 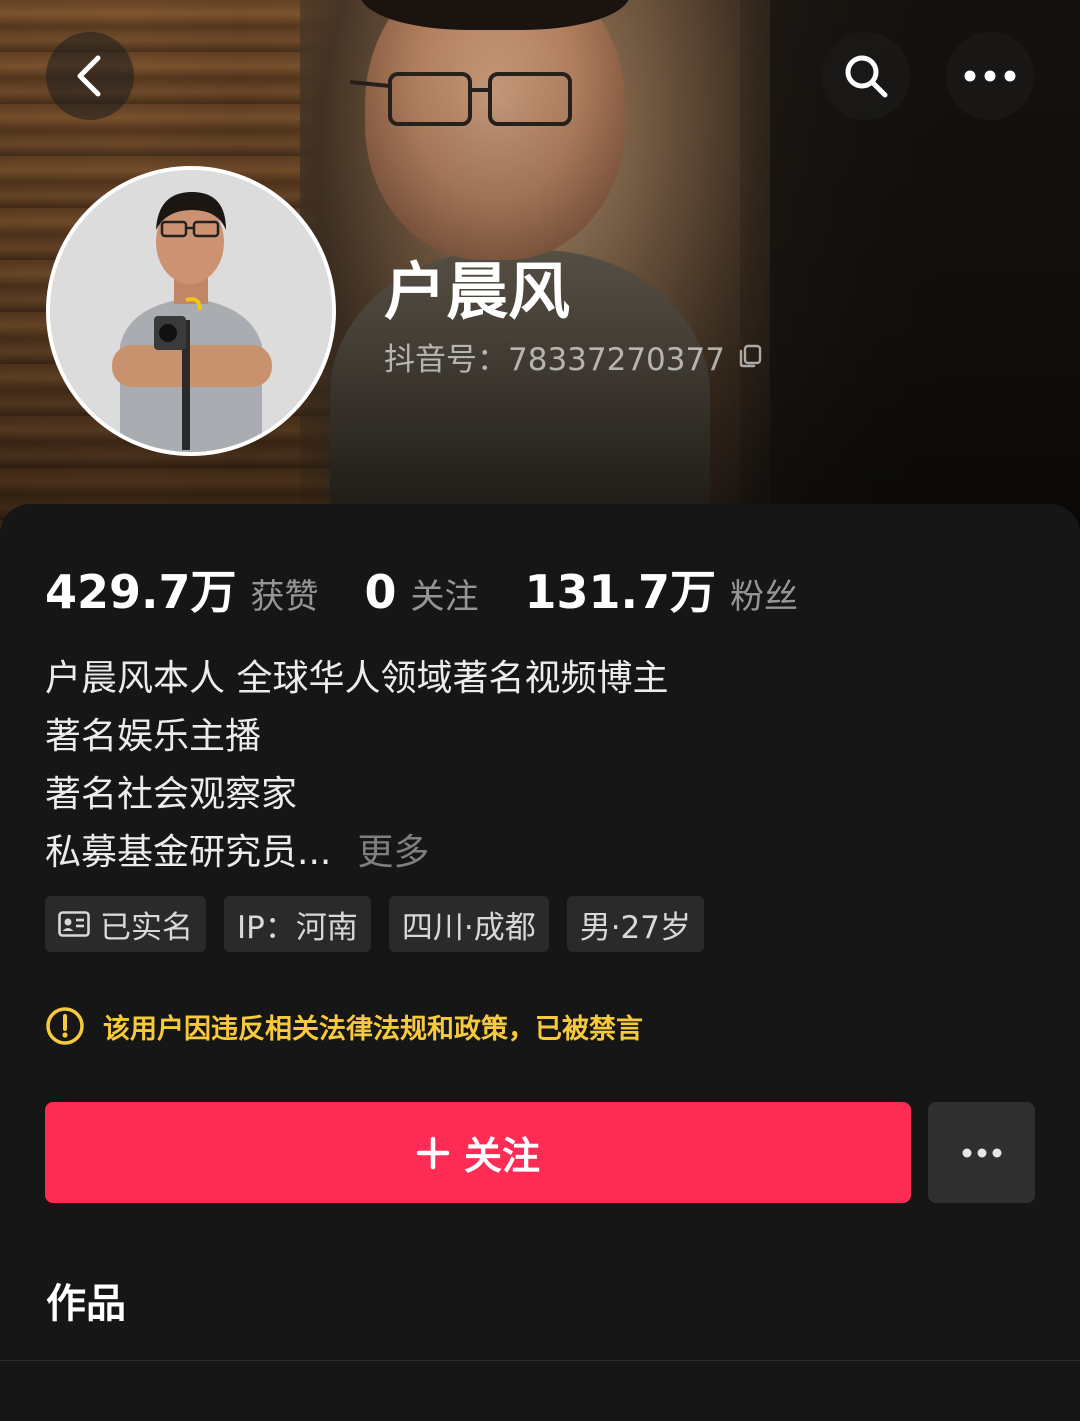 What do you see at coordinates (764, 597) in the screenshot?
I see `stat-label: 粉丝` at bounding box center [764, 597].